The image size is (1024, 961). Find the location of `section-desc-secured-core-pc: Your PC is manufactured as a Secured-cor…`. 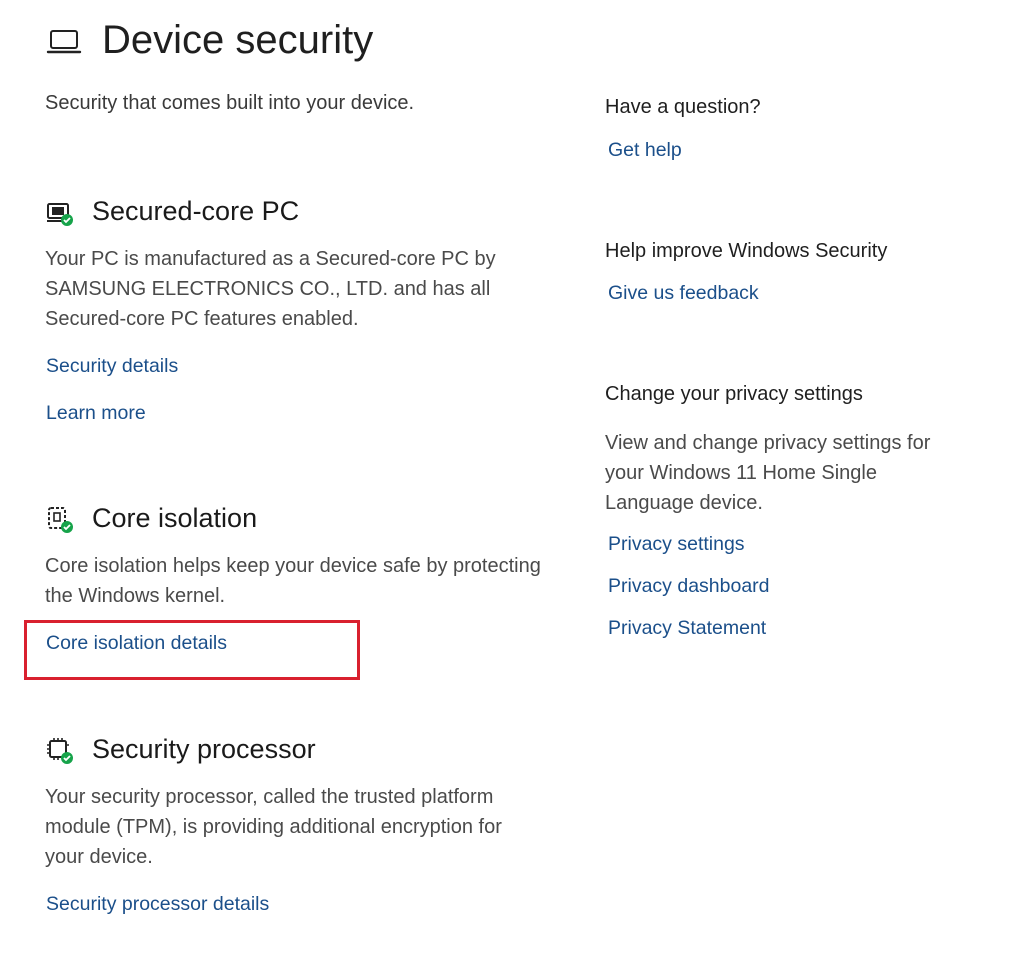

section-desc-secured-core-pc: Your PC is manufactured as a Secured-cor… is located at coordinates (270, 289).